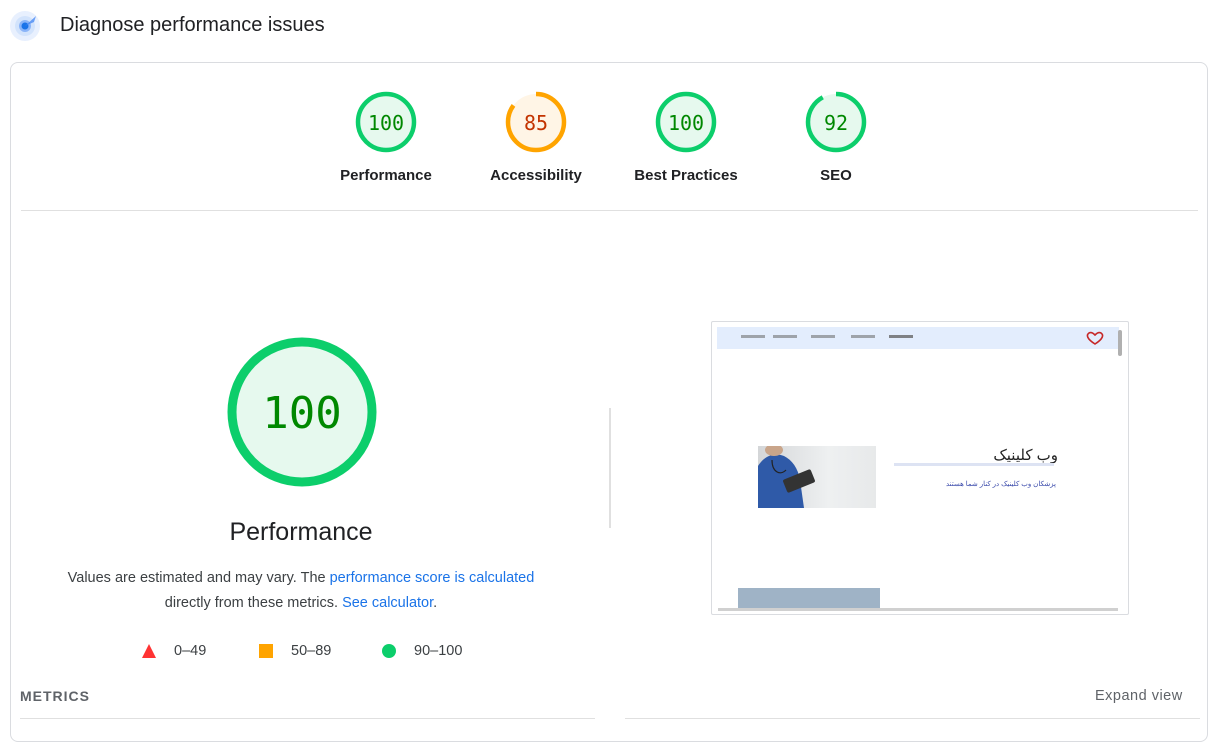  What do you see at coordinates (536, 175) in the screenshot?
I see `gauge-label: Accessibility` at bounding box center [536, 175].